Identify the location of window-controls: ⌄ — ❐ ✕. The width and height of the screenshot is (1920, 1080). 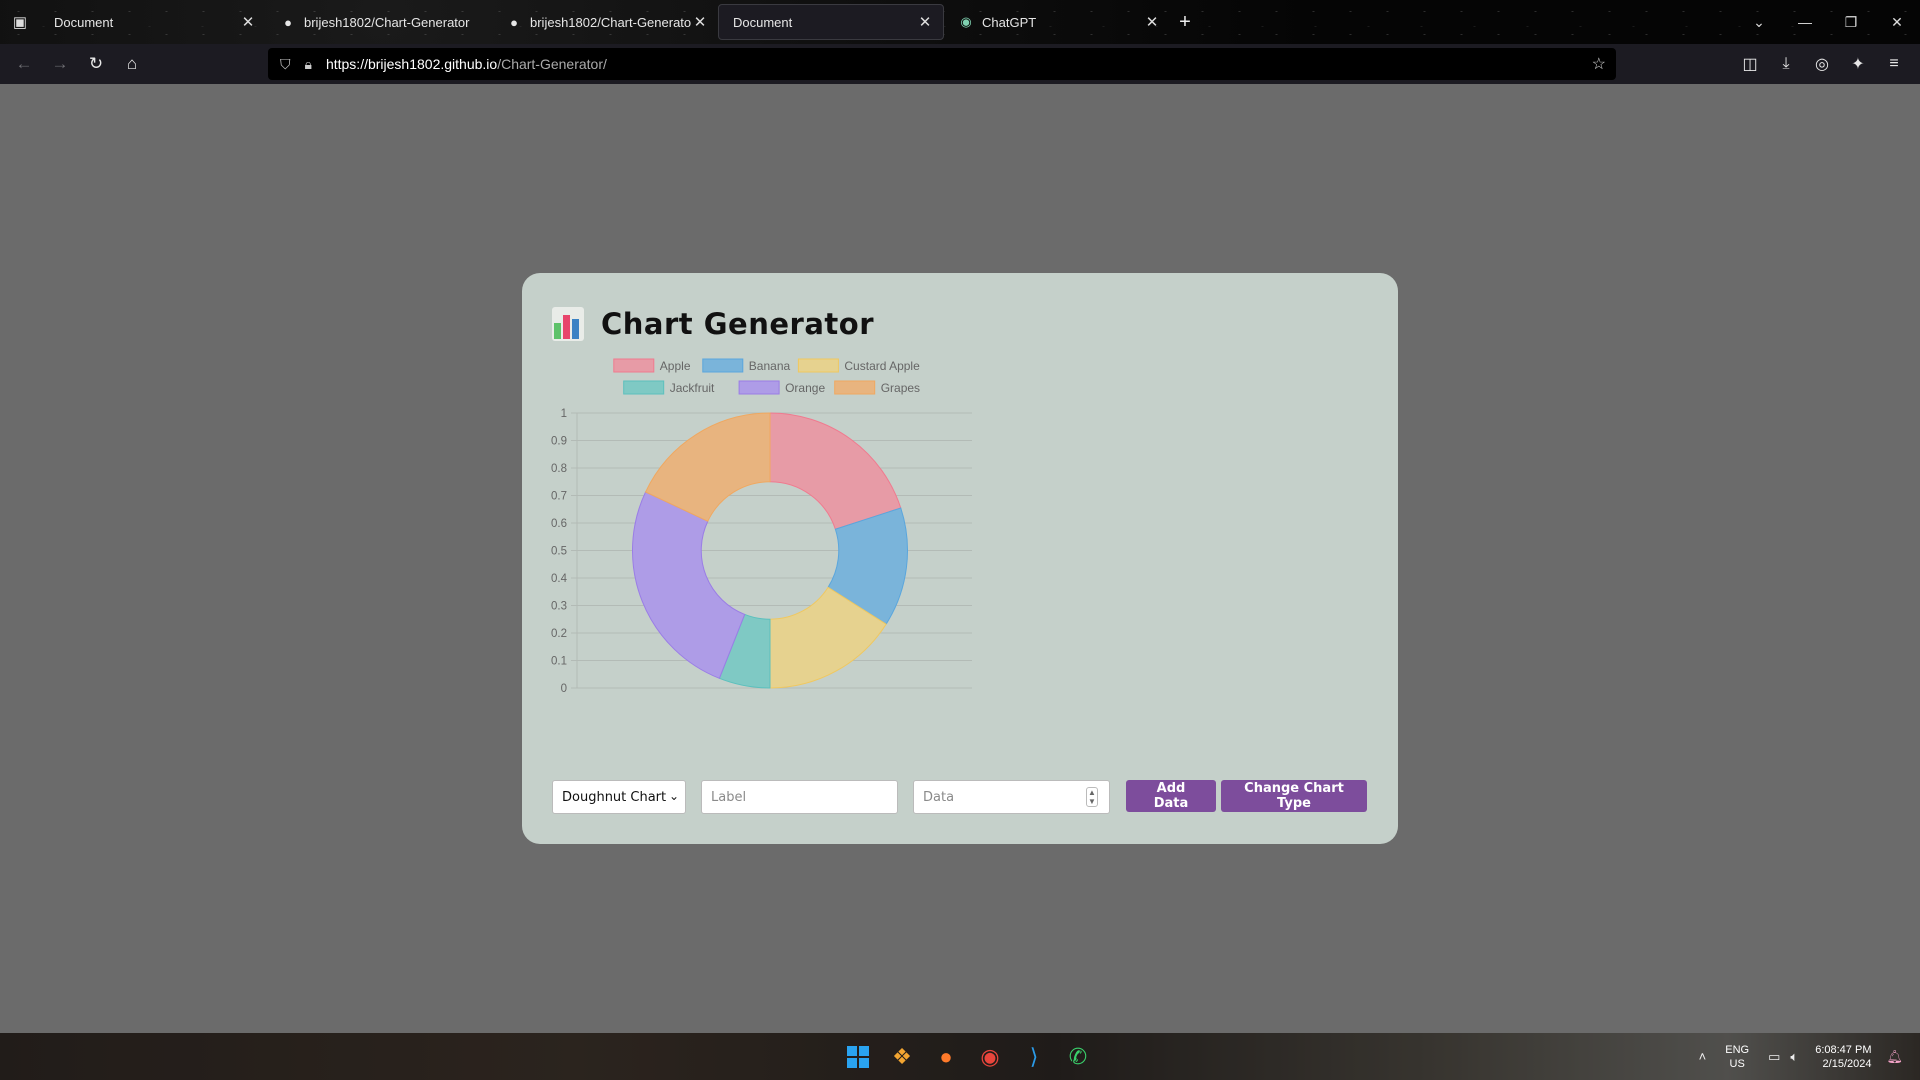
(1828, 22).